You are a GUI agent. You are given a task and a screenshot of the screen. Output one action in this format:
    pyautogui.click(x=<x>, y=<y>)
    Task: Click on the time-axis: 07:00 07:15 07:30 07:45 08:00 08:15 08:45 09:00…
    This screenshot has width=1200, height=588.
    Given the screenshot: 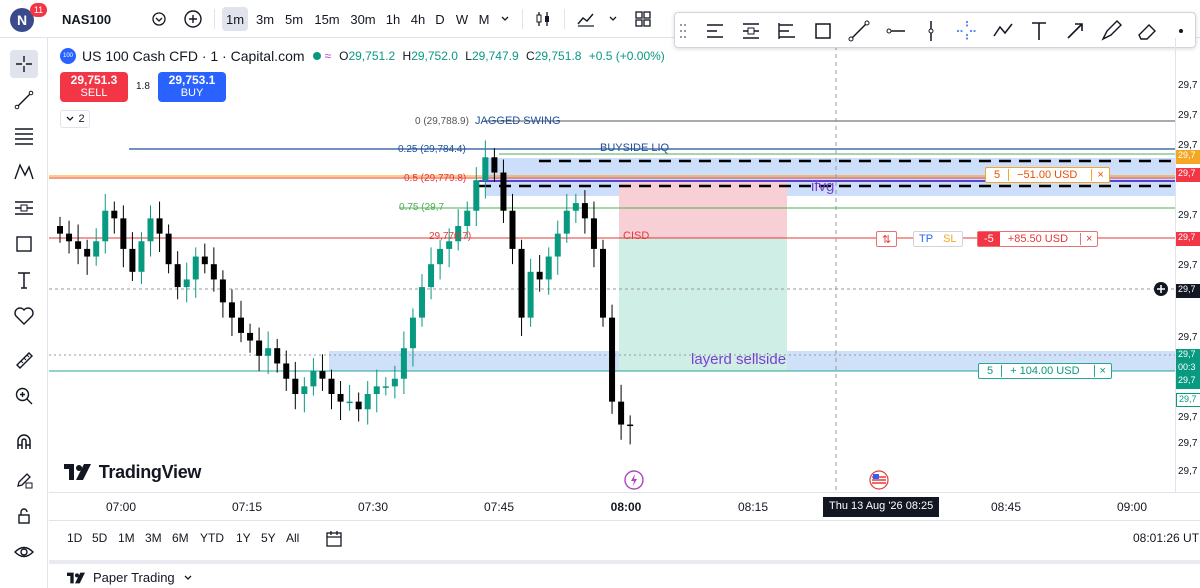 What is the action you would take?
    pyautogui.click(x=624, y=506)
    